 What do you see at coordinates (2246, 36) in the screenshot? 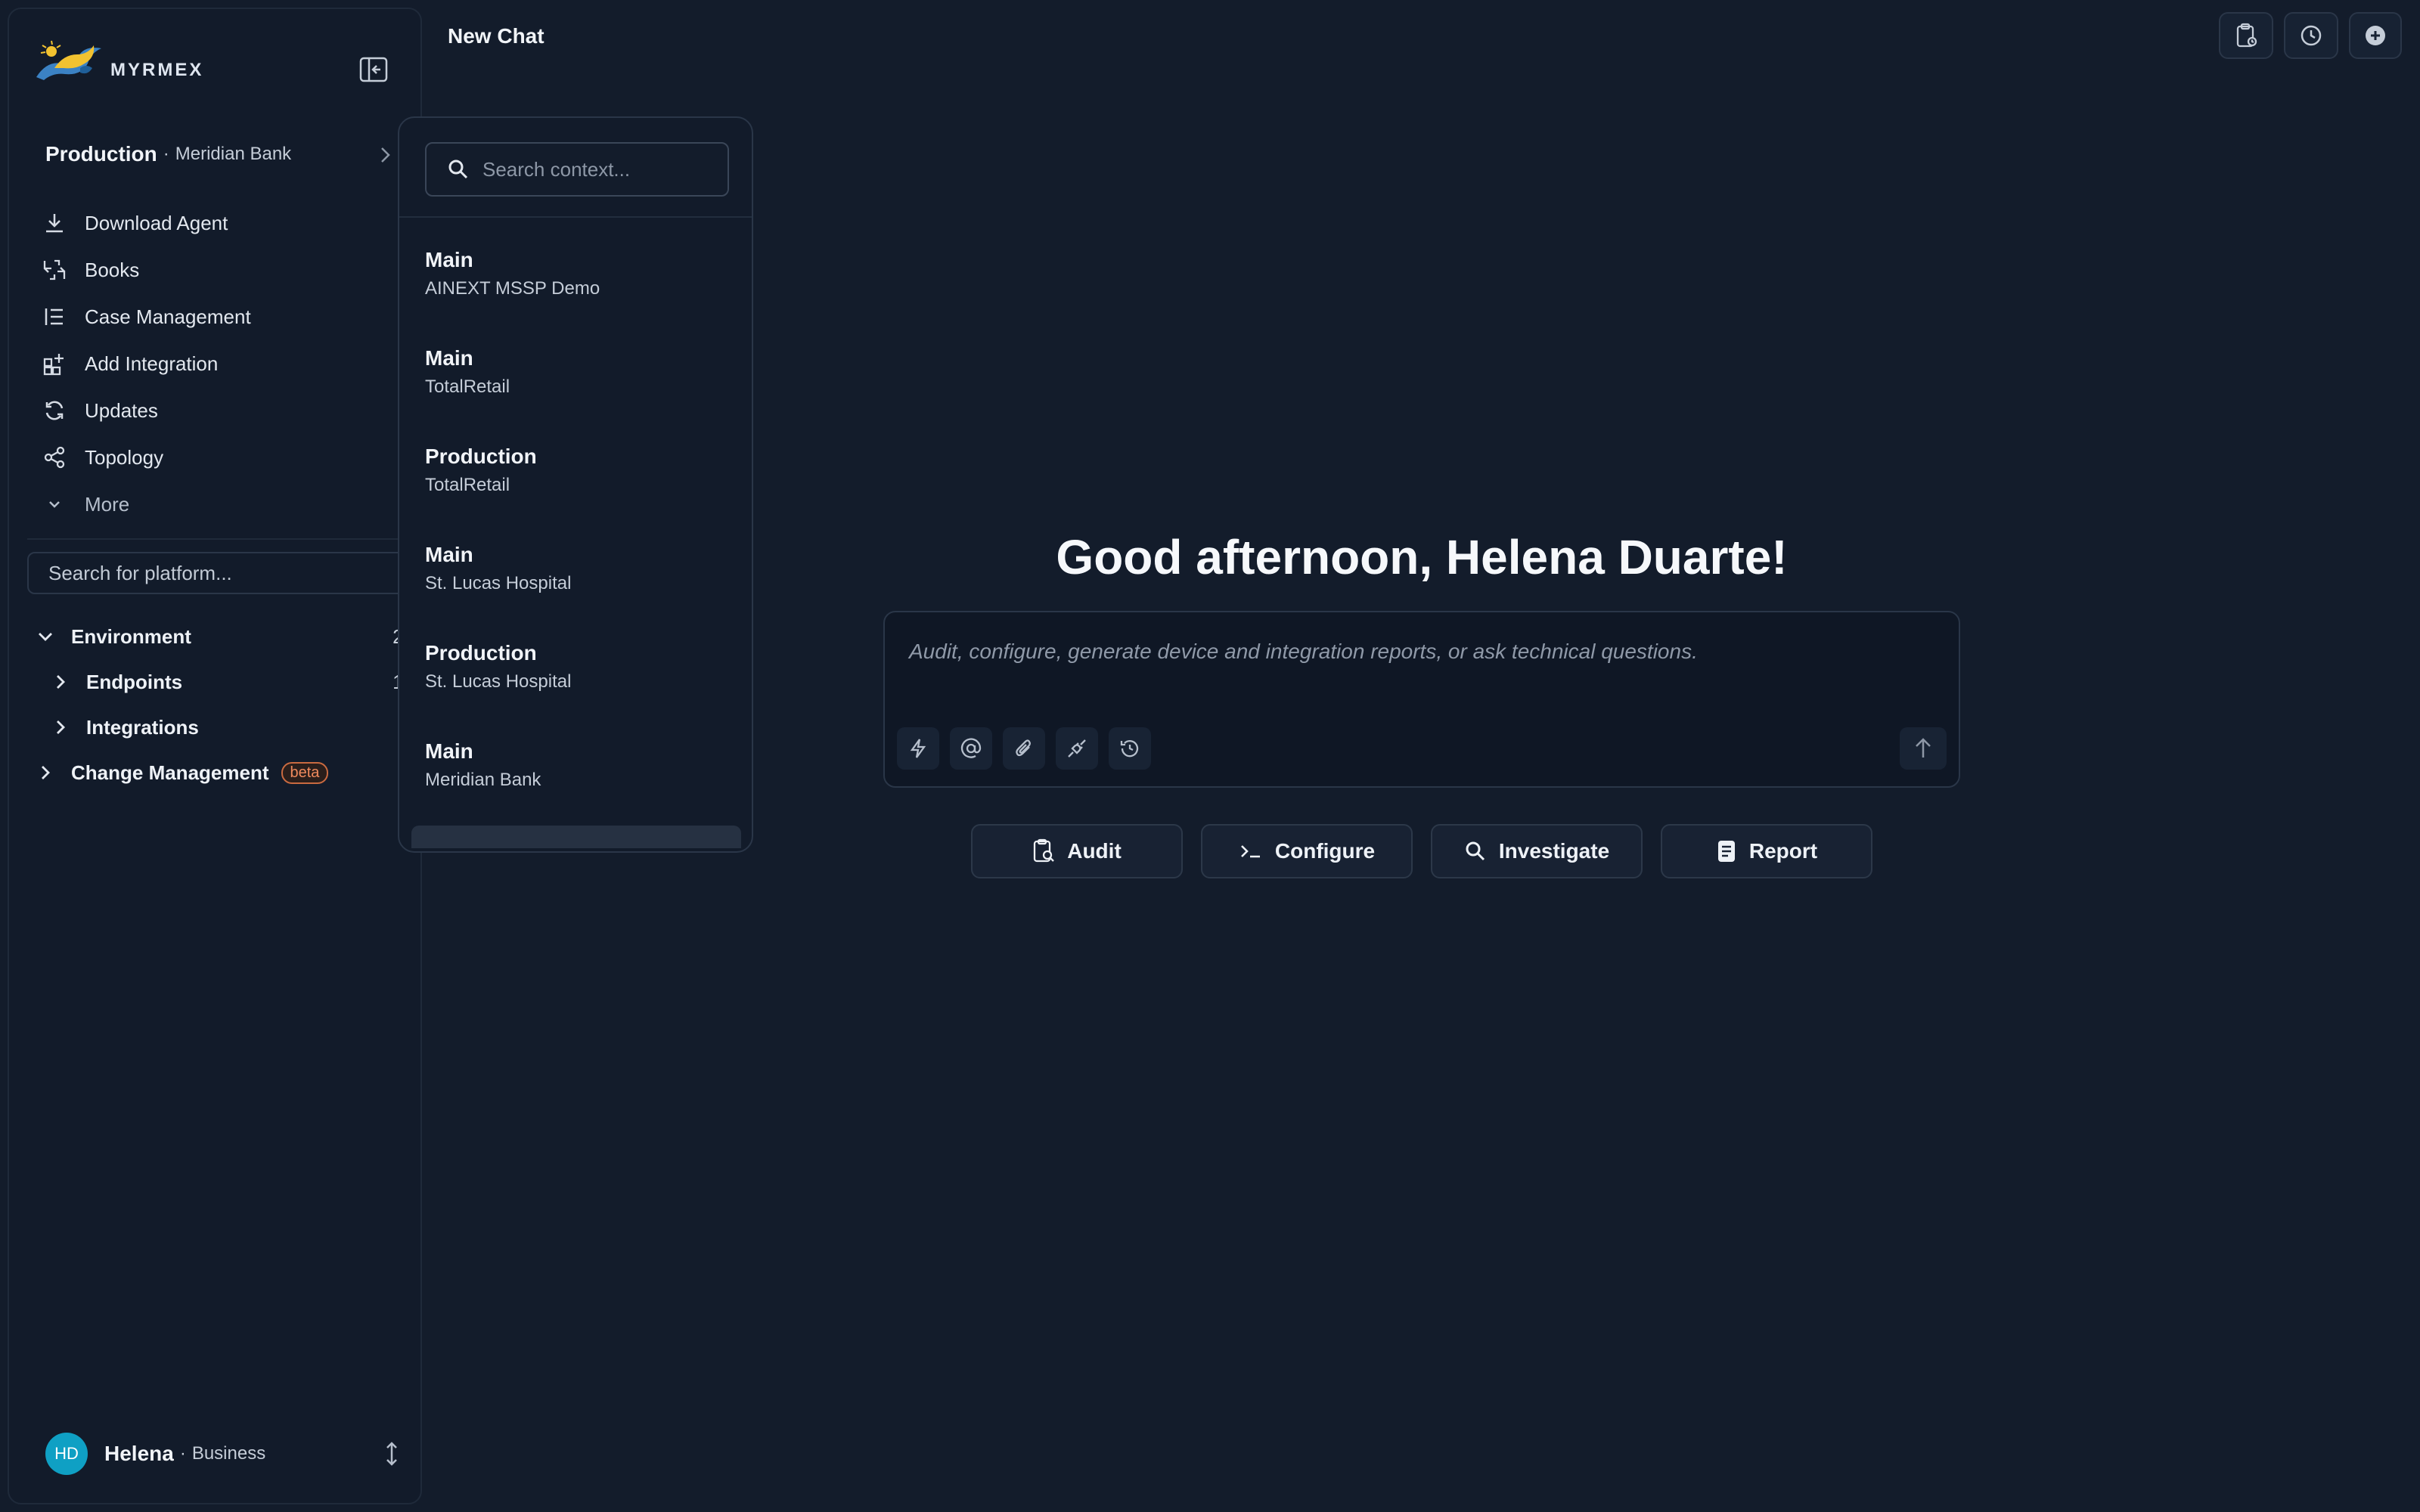
I see `clipboard-button` at bounding box center [2246, 36].